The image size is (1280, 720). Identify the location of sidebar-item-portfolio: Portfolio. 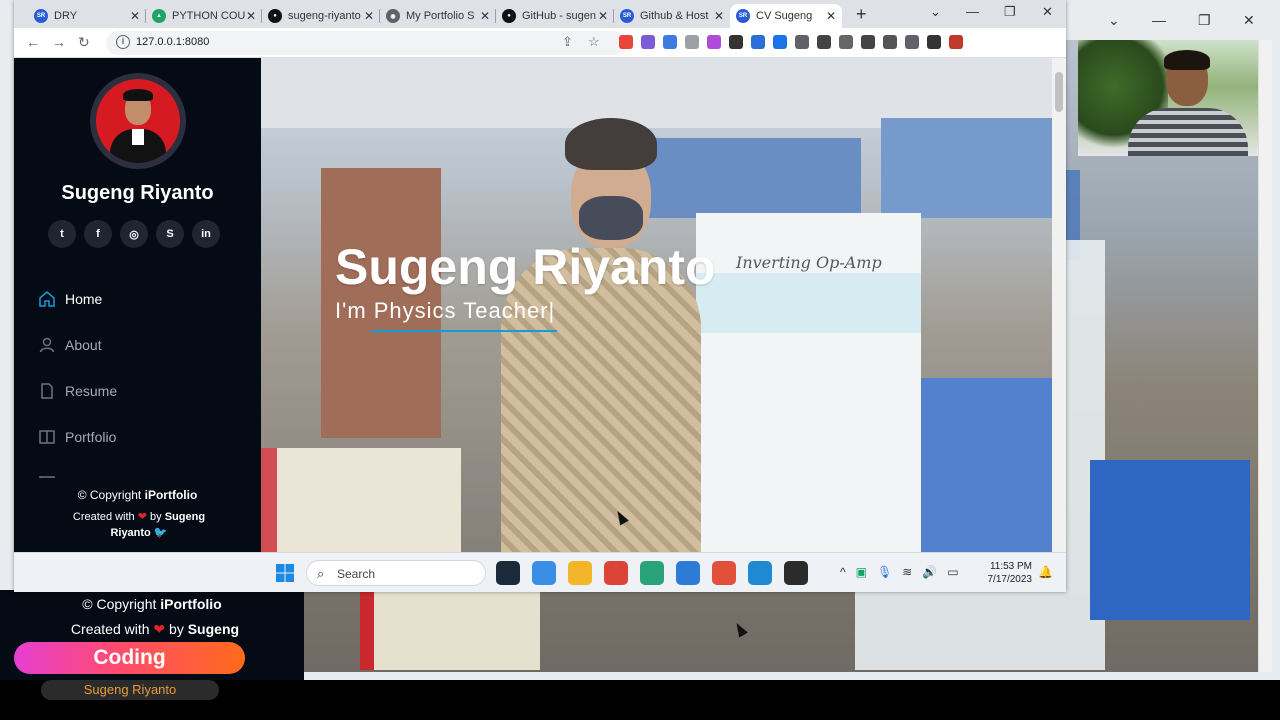
(78, 437).